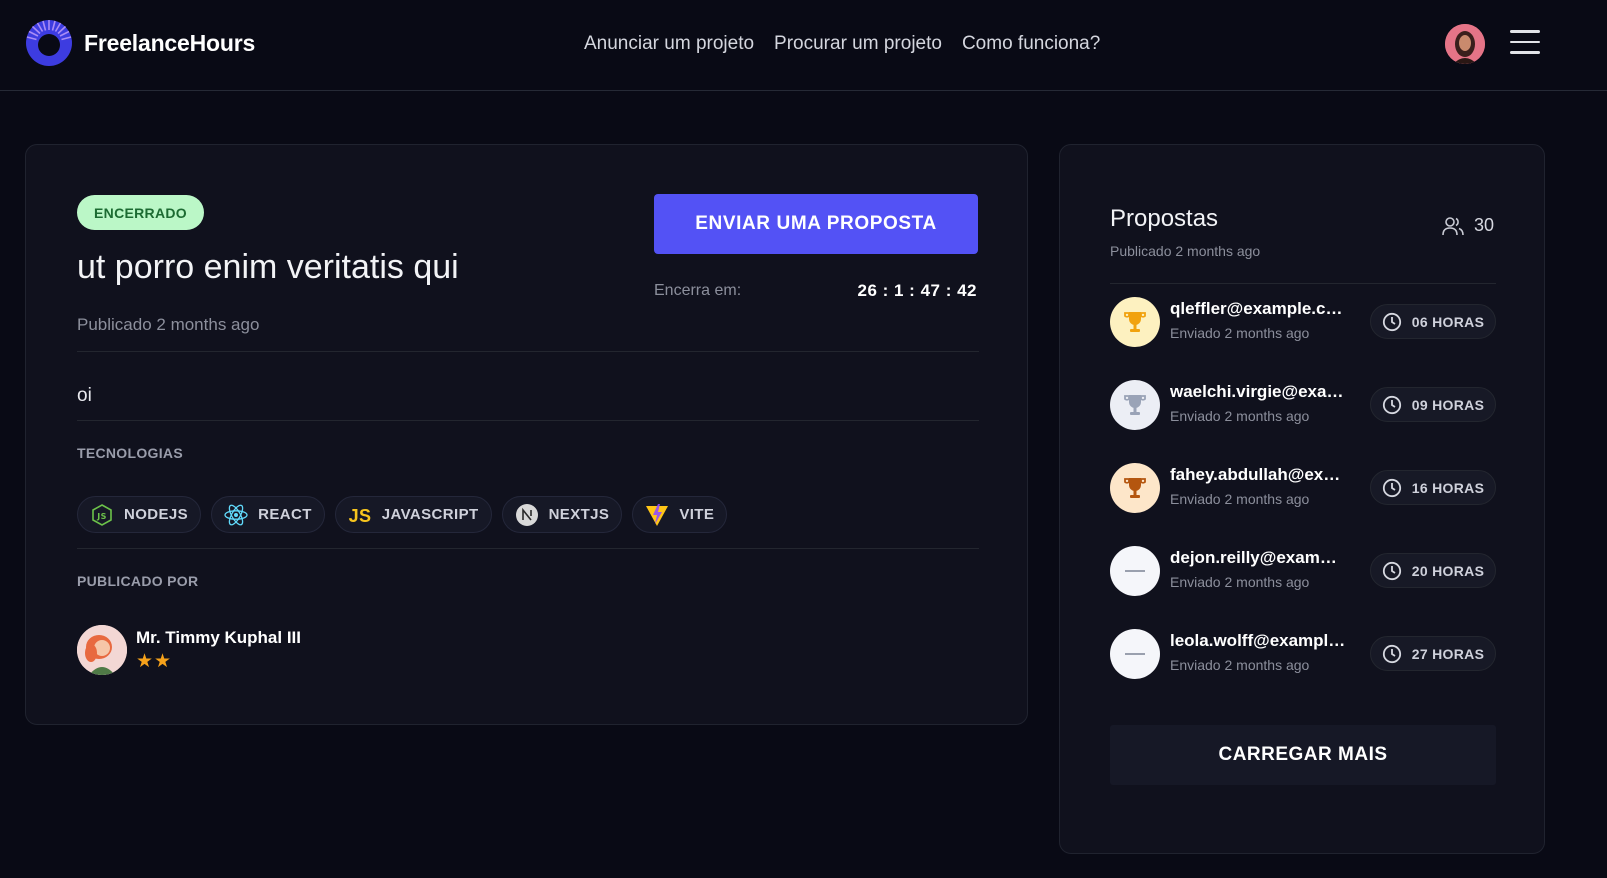 This screenshot has height=878, width=1607. I want to click on proposal-email: leola.wolff@example.com, so click(1258, 640).